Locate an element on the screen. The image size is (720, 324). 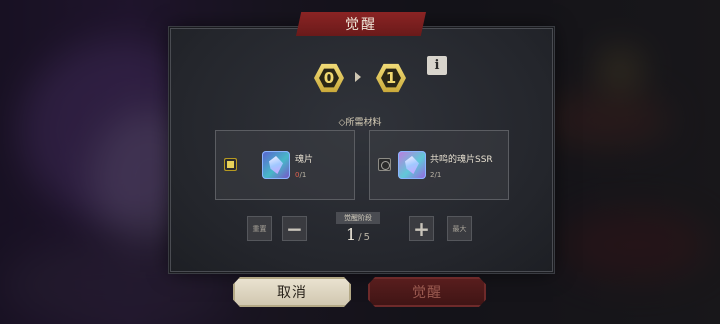
material-count: 2/1 is located at coordinates (435, 175).